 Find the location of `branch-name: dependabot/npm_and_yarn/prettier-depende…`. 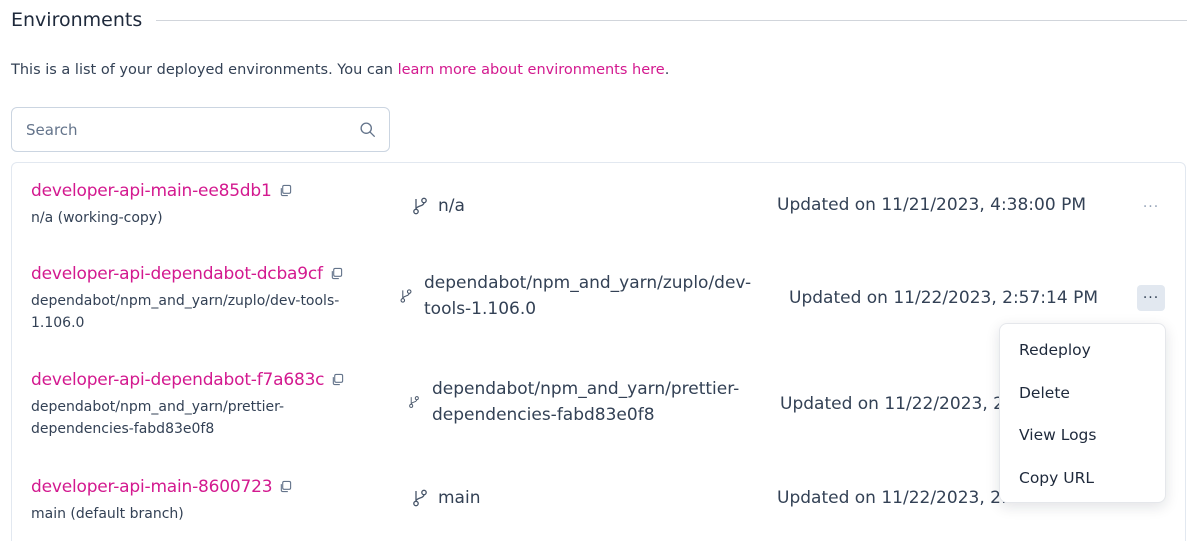

branch-name: dependabot/npm_and_yarn/prettier-depende… is located at coordinates (586, 402).